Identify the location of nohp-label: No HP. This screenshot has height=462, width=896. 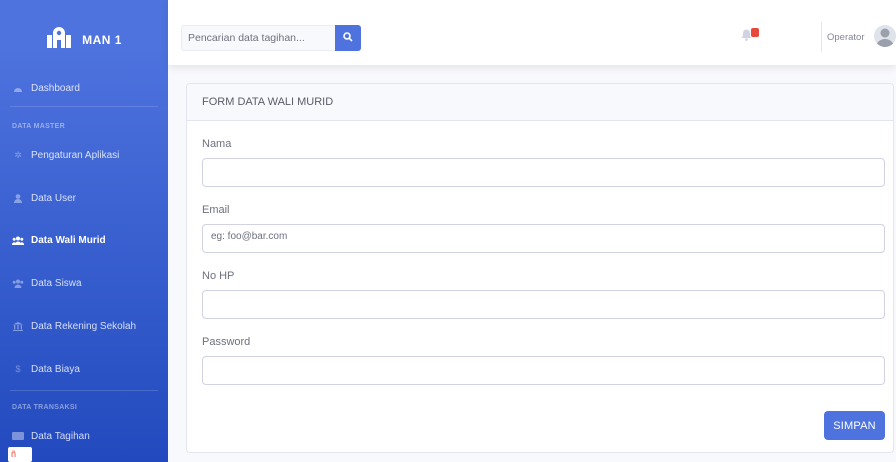
(218, 276).